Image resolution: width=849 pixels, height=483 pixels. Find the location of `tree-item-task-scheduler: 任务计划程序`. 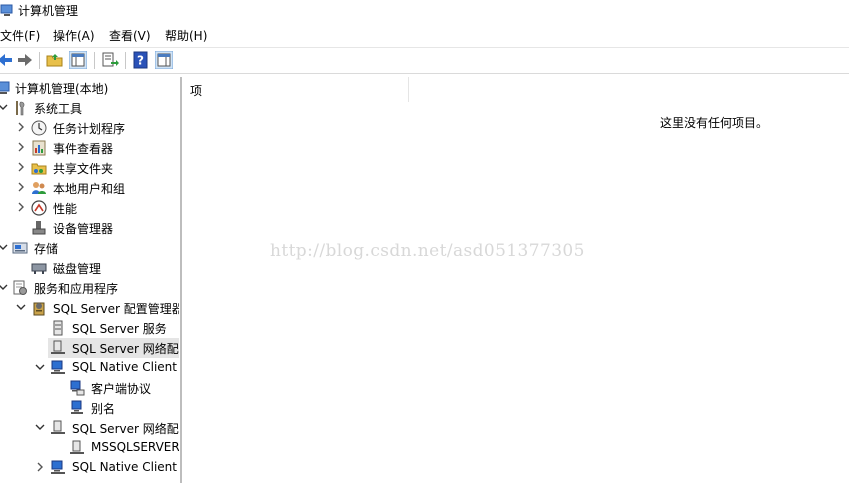

tree-item-task-scheduler: 任务计划程序 is located at coordinates (89, 128).